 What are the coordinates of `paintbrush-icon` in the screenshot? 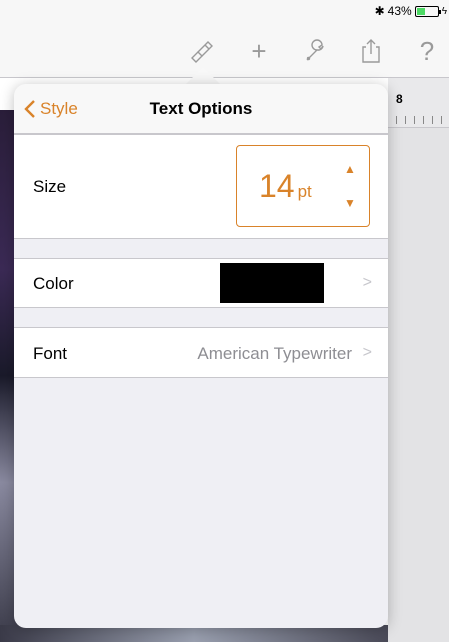 It's located at (201, 51).